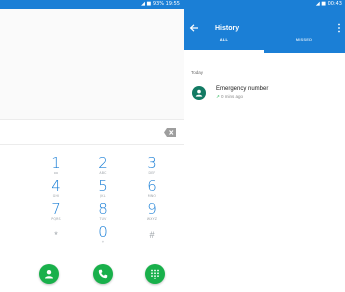 The height and width of the screenshot is (292, 345). Describe the element at coordinates (103, 163) in the screenshot. I see `key-digit: 2` at that location.